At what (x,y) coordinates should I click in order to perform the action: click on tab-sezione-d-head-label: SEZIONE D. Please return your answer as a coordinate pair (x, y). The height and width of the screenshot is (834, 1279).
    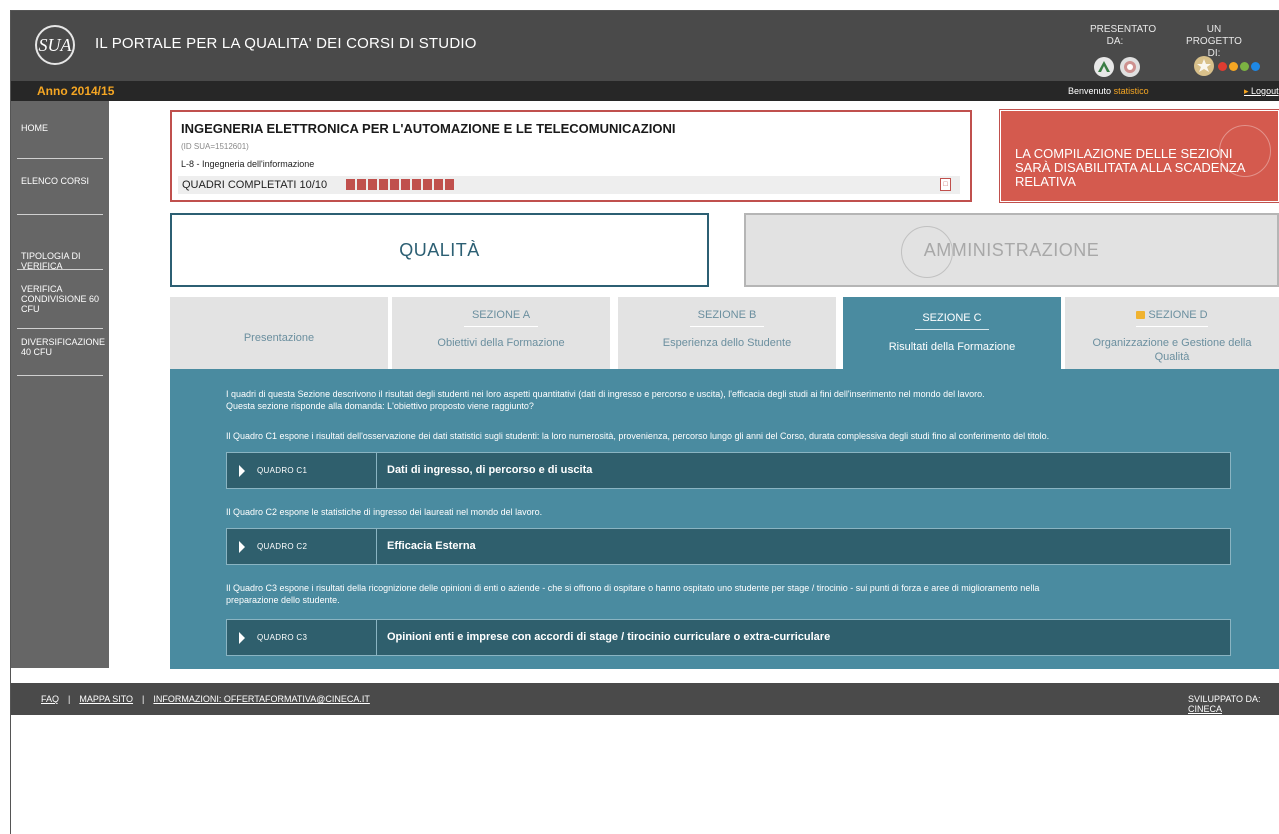
    Looking at the image, I should click on (1177, 315).